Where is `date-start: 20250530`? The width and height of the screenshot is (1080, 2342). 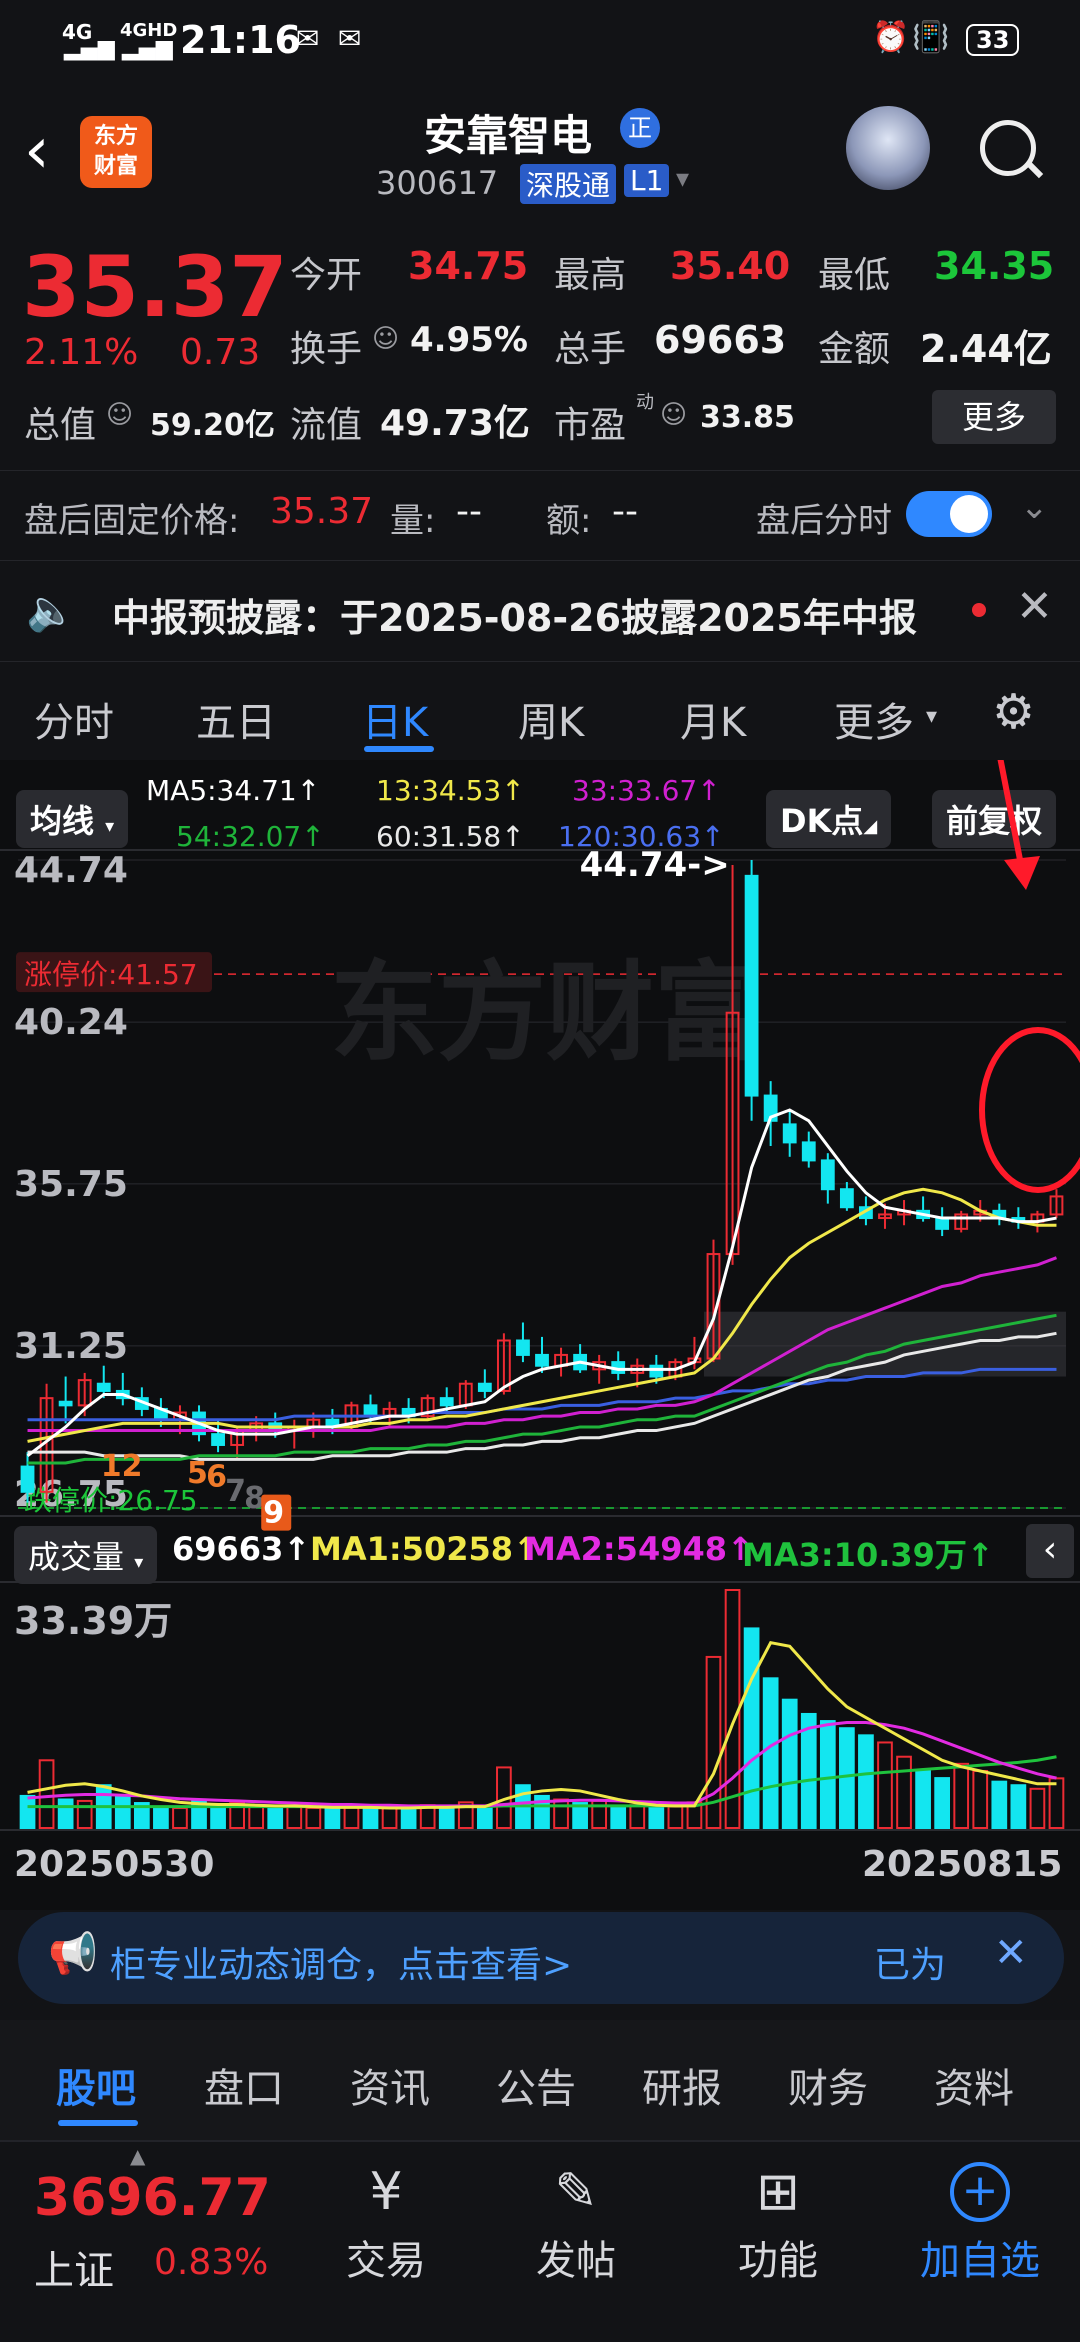
date-start: 20250530 is located at coordinates (114, 1864).